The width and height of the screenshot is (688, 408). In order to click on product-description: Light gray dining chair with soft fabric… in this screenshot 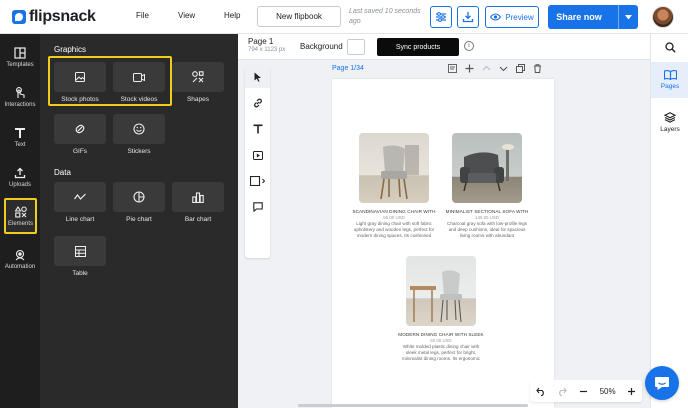, I will do `click(394, 229)`.